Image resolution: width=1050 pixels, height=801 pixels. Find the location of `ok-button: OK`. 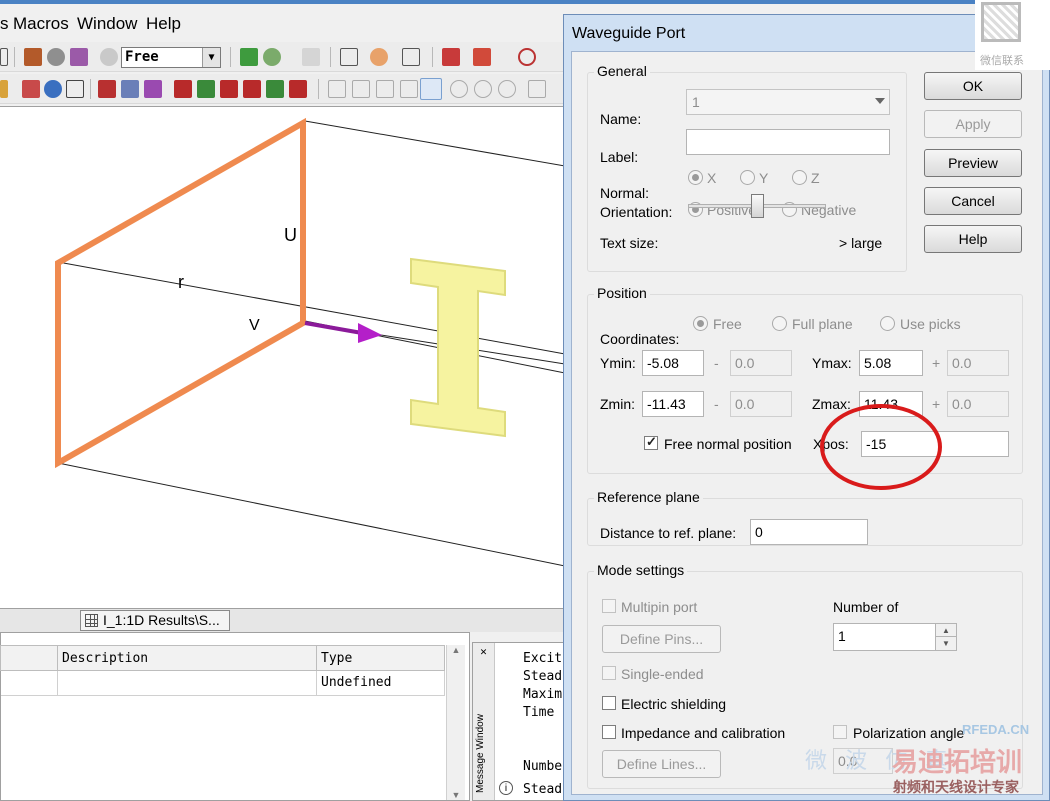

ok-button: OK is located at coordinates (973, 86).